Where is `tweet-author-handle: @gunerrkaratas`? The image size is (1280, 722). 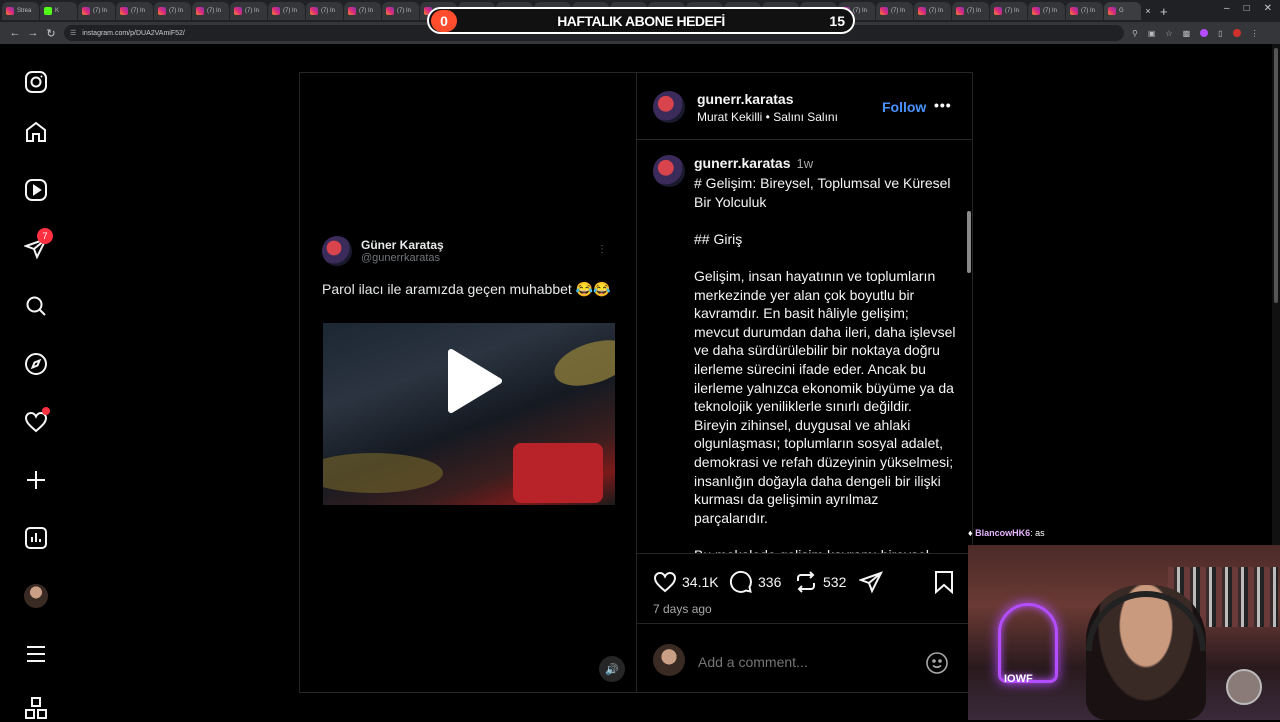 tweet-author-handle: @gunerrkaratas is located at coordinates (401, 258).